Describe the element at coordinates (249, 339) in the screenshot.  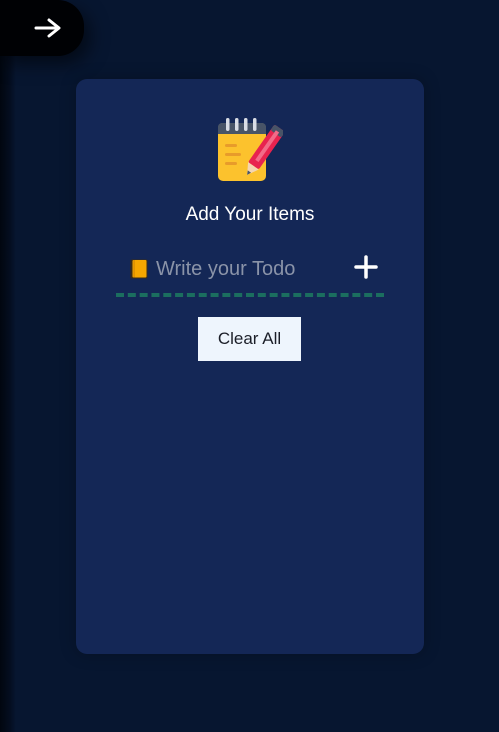
I see `clear-all-button: Clear All` at that location.